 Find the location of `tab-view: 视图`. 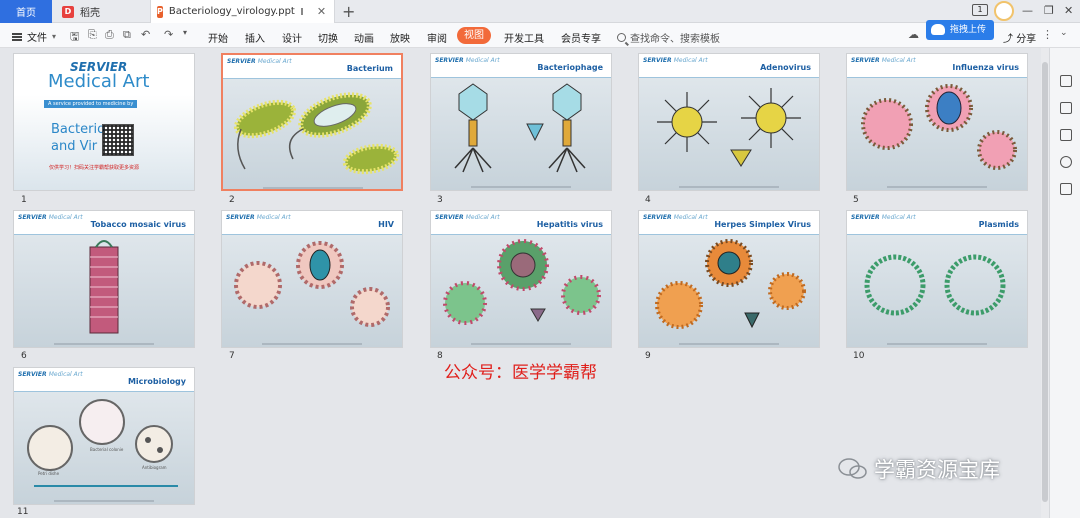

tab-view: 视图 is located at coordinates (474, 35).